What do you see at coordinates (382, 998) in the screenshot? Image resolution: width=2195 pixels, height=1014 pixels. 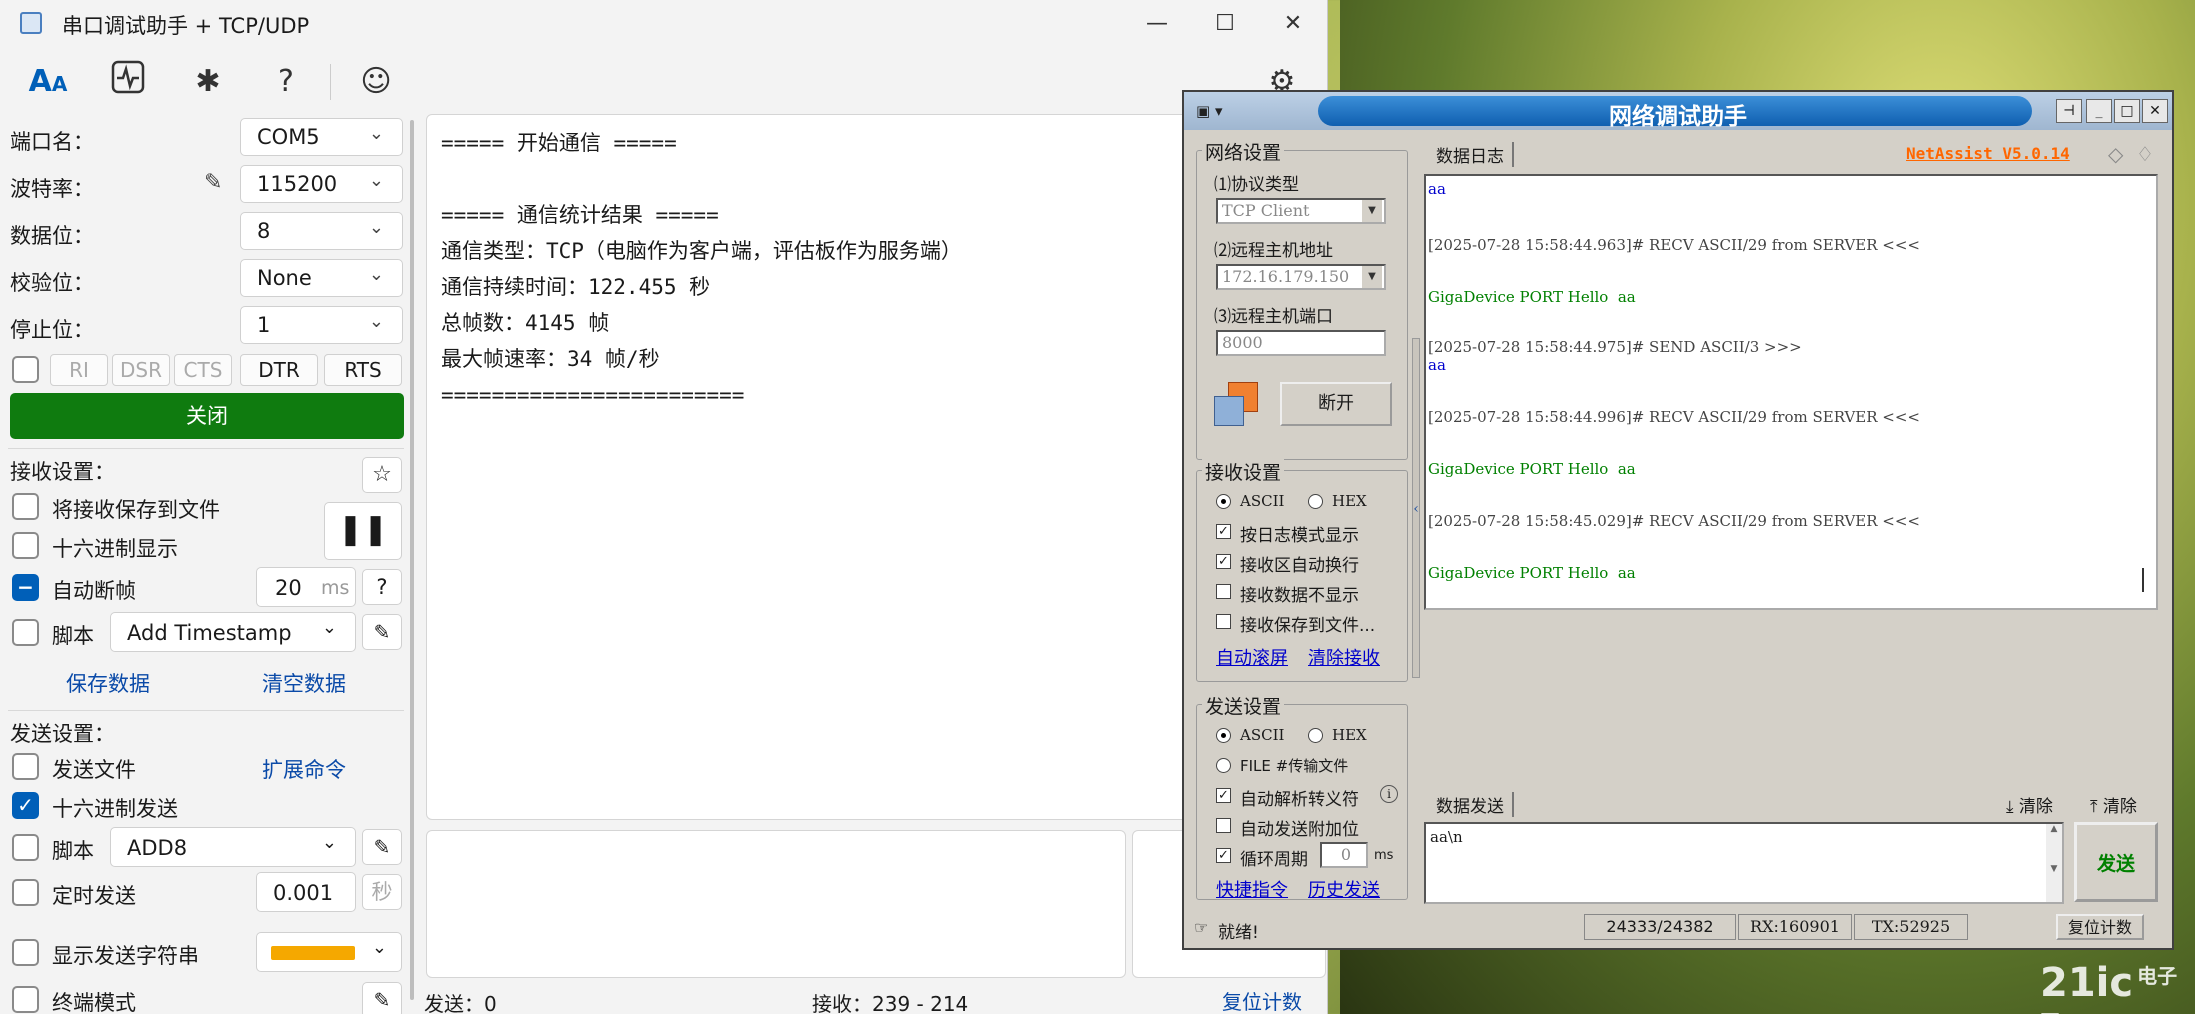 I see `edit-terminal-button: ✎` at bounding box center [382, 998].